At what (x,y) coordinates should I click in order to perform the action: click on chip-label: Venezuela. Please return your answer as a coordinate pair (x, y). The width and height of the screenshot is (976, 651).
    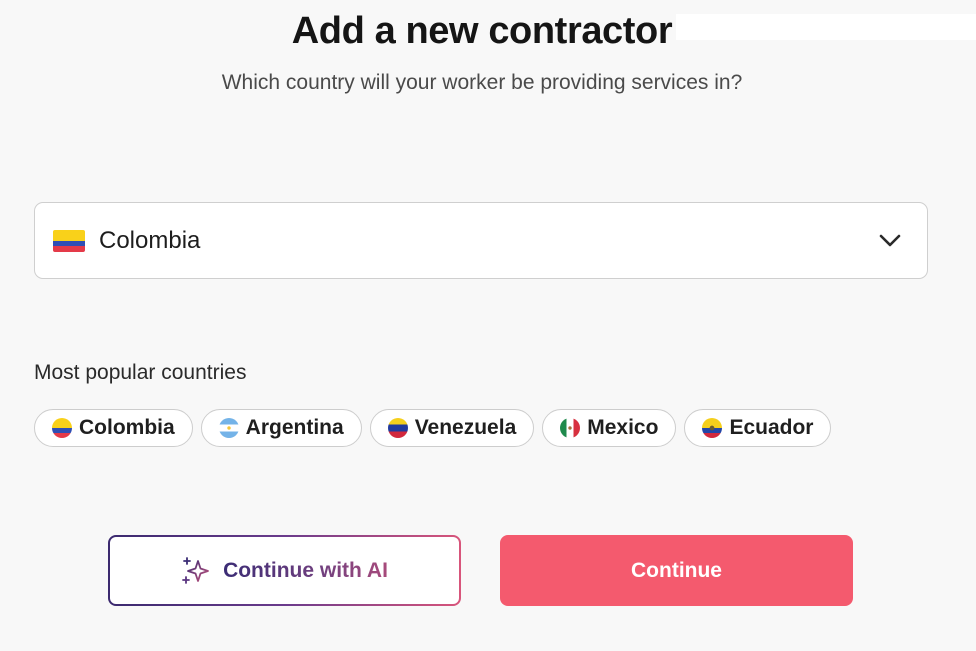
    Looking at the image, I should click on (465, 427).